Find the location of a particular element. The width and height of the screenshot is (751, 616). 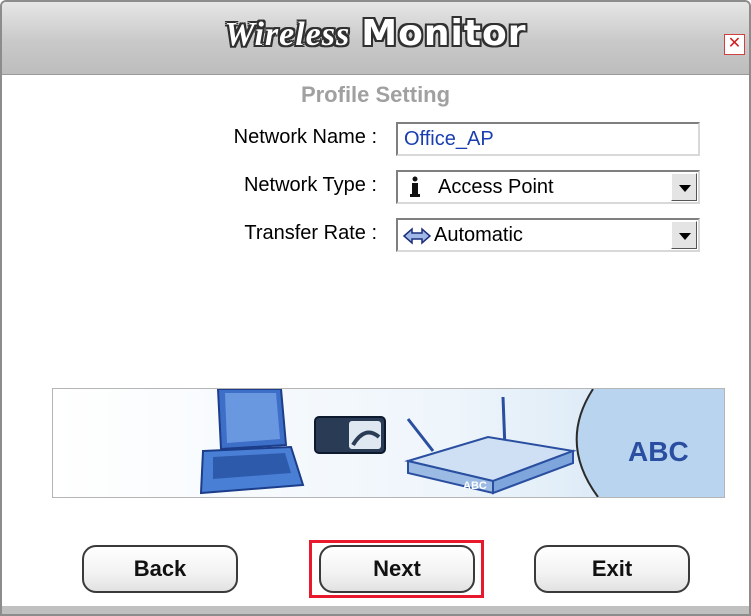

network-type-row: Network Type : Access Point is located at coordinates (375, 187).